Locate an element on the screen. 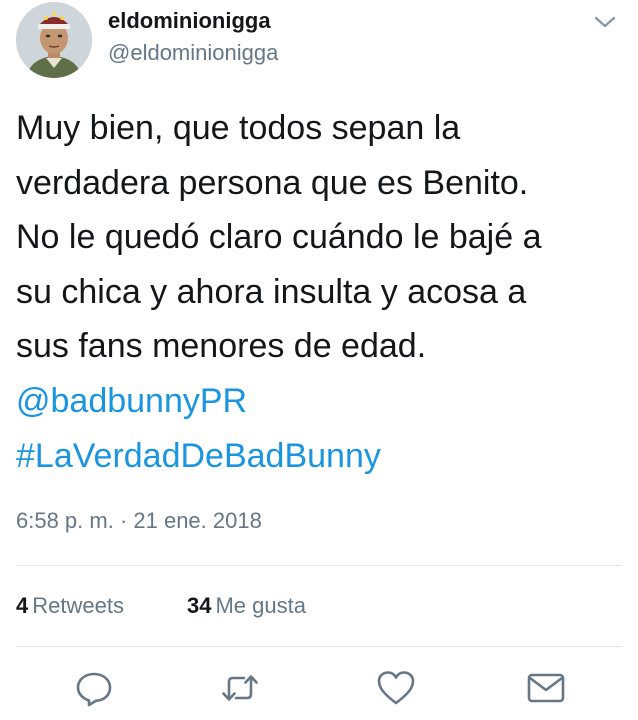  reply-icon is located at coordinates (94, 689).